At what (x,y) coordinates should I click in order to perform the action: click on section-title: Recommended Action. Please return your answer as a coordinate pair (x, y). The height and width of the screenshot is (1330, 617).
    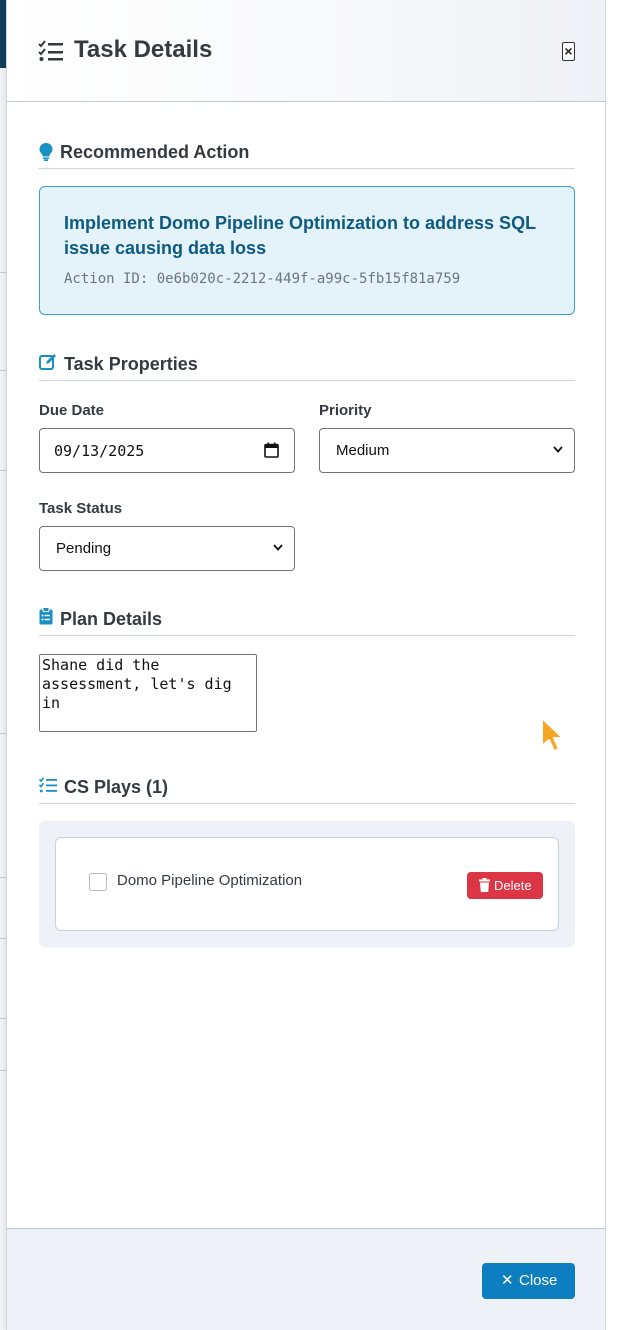
    Looking at the image, I should click on (155, 152).